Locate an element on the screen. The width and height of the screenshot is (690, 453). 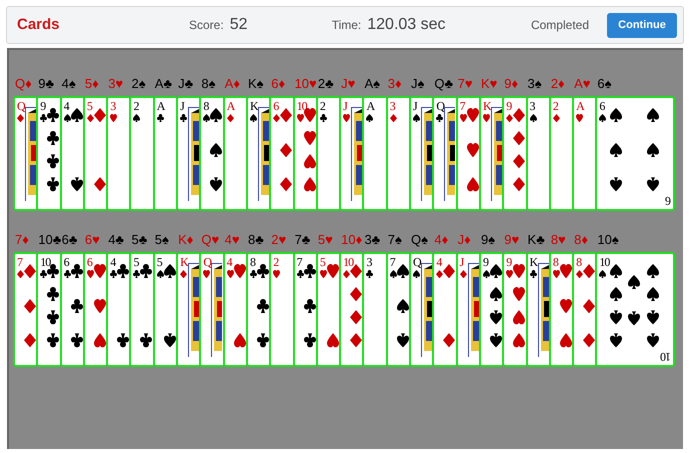
score-label: Score: is located at coordinates (206, 25).